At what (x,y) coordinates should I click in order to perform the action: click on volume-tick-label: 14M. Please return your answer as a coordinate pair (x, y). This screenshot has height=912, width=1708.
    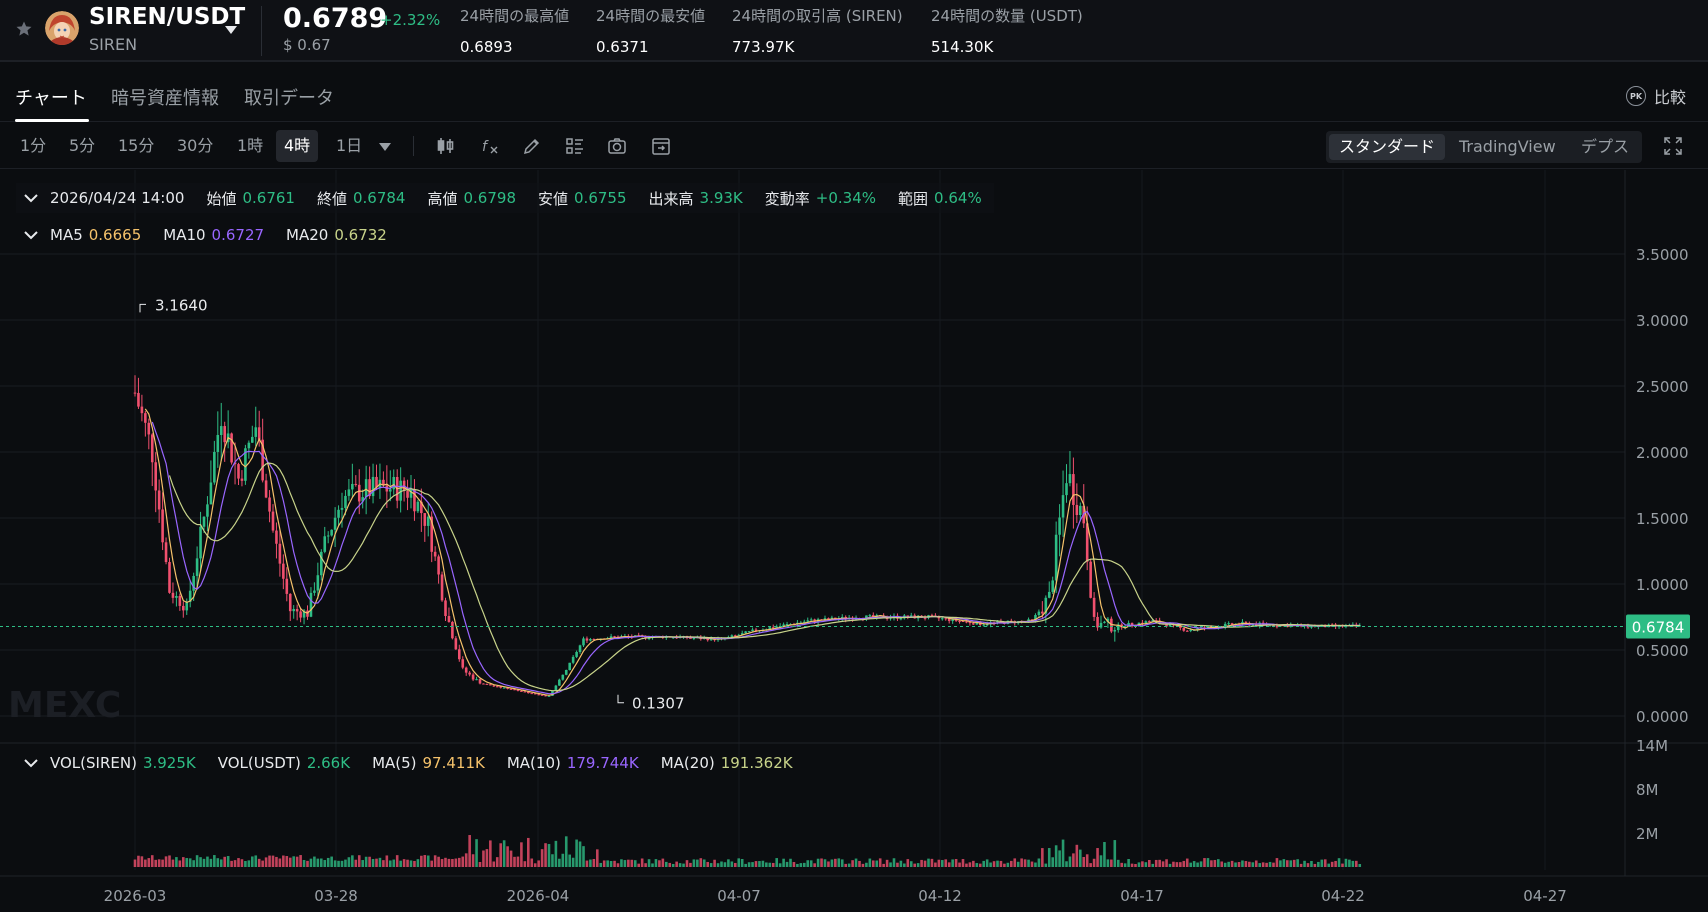
    Looking at the image, I should click on (1652, 746).